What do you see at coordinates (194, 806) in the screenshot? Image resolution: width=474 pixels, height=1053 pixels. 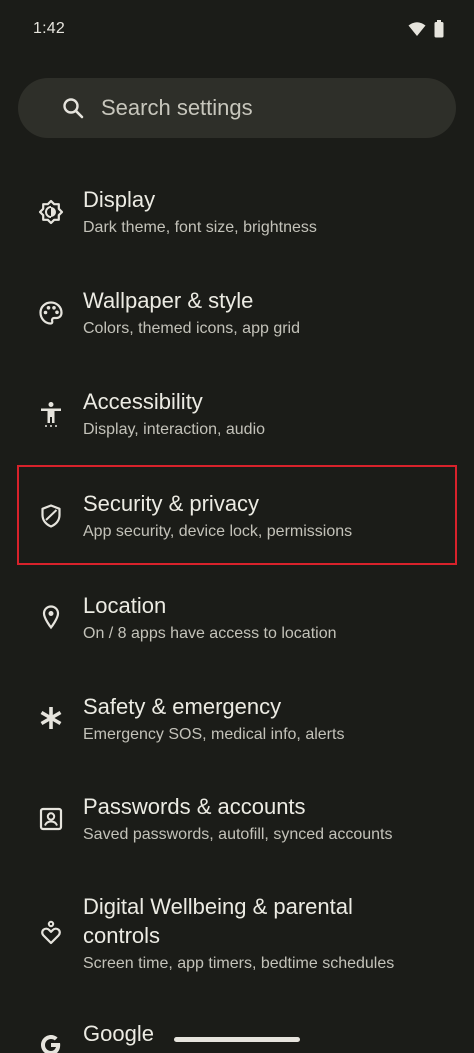 I see `settings-item-title: Passwords & accounts` at bounding box center [194, 806].